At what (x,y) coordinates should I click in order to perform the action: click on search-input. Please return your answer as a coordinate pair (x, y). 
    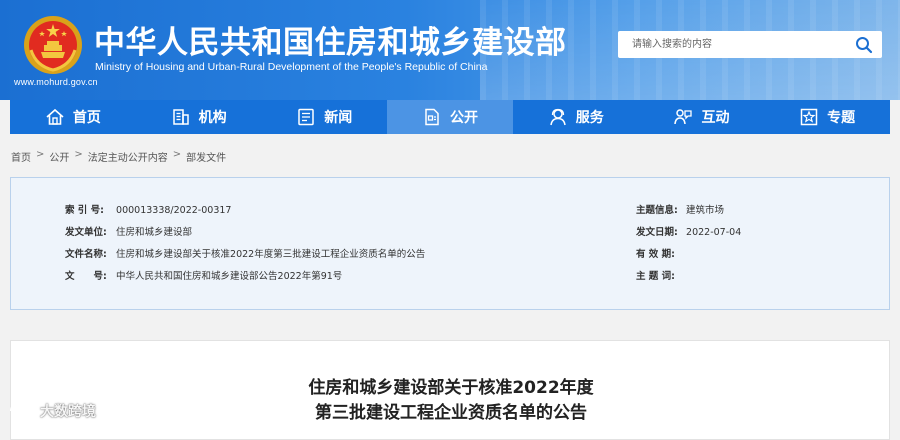
    Looking at the image, I should click on (733, 44).